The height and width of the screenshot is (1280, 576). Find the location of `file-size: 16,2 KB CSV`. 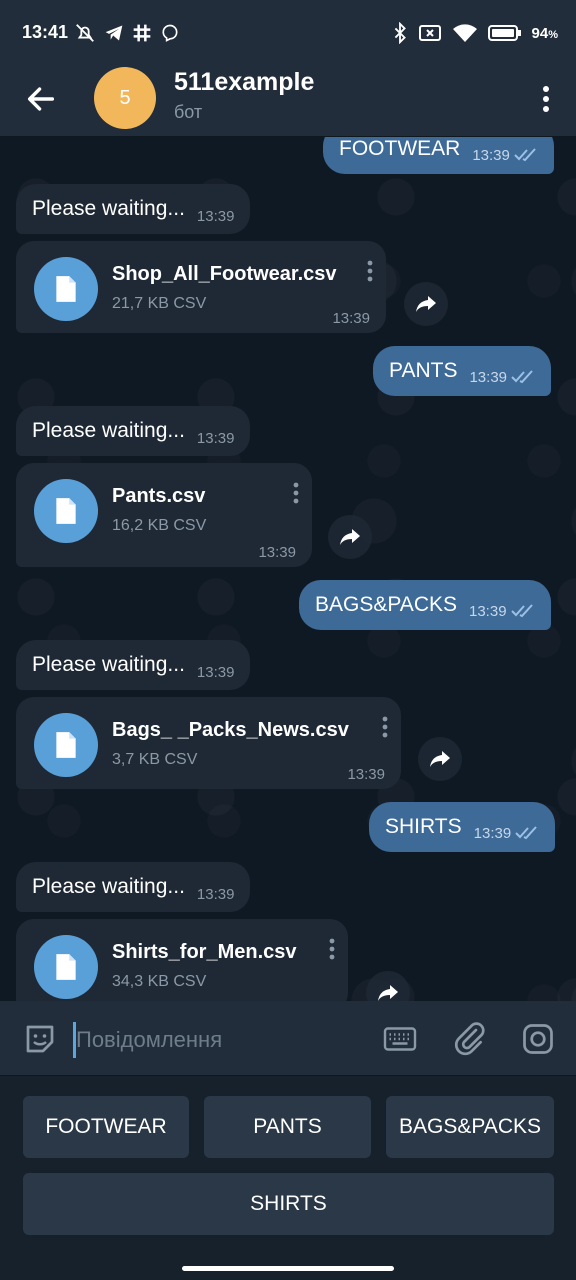

file-size: 16,2 KB CSV is located at coordinates (159, 525).